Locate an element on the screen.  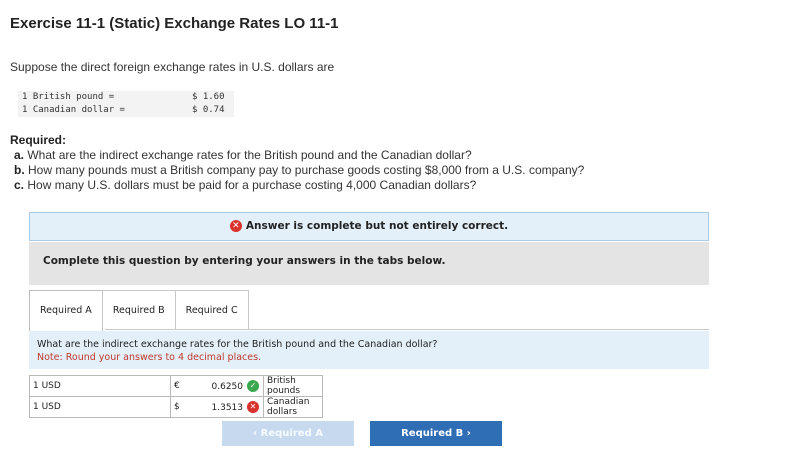
tab-required-b: Required B is located at coordinates (138, 309).